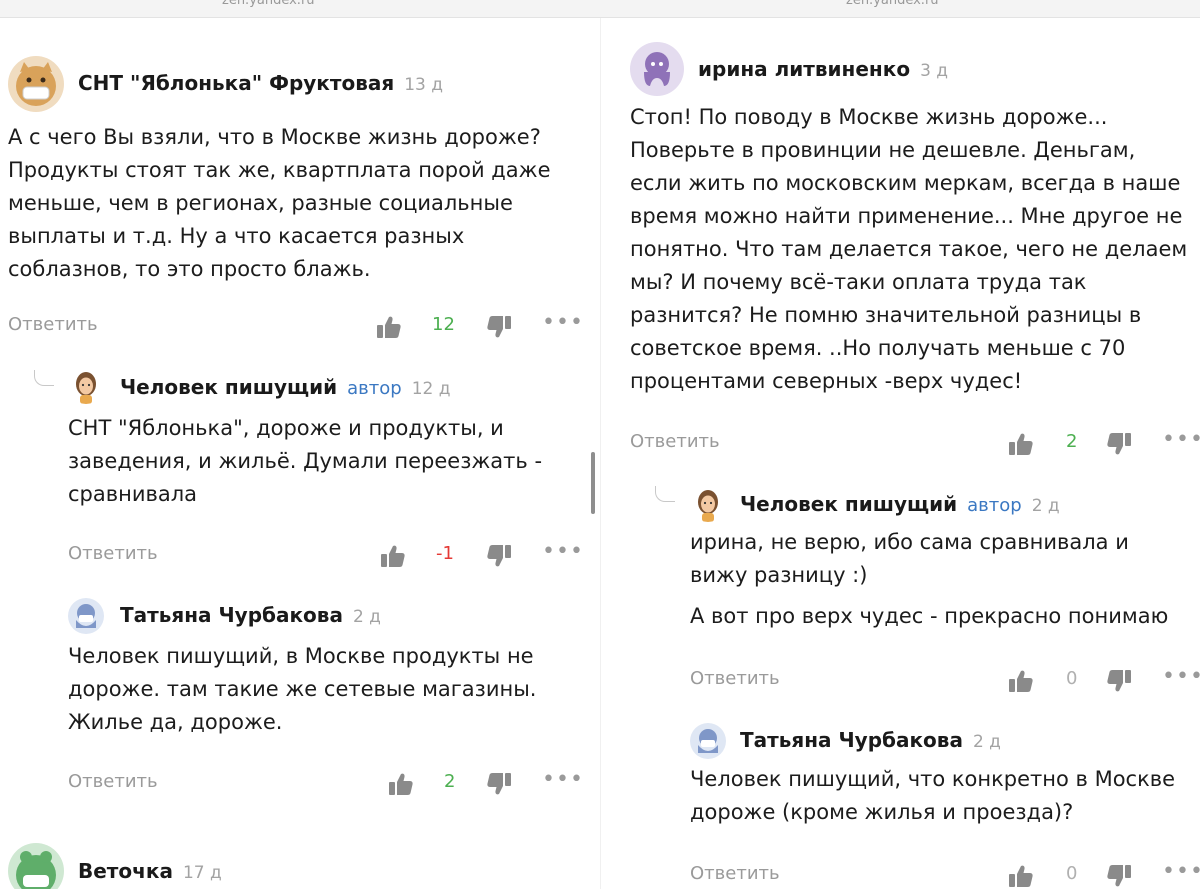 The height and width of the screenshot is (889, 1200). I want to click on comment-age: 12 д, so click(431, 389).